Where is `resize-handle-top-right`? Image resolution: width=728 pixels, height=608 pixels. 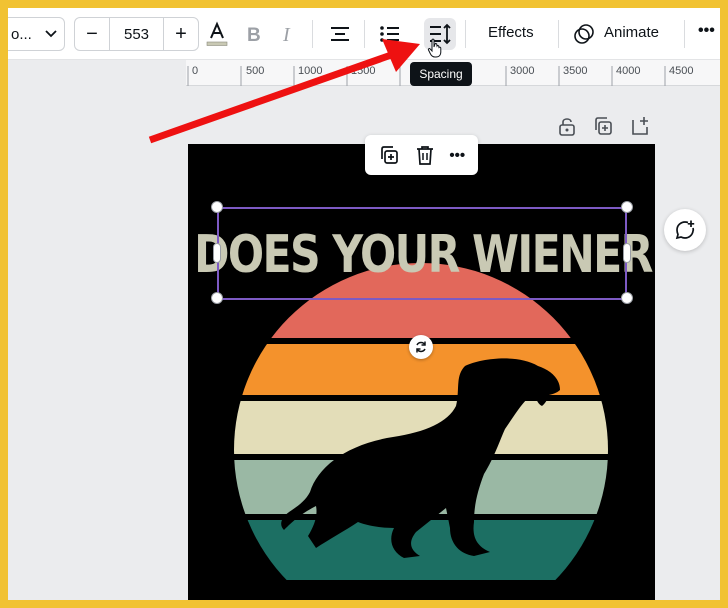 resize-handle-top-right is located at coordinates (627, 207).